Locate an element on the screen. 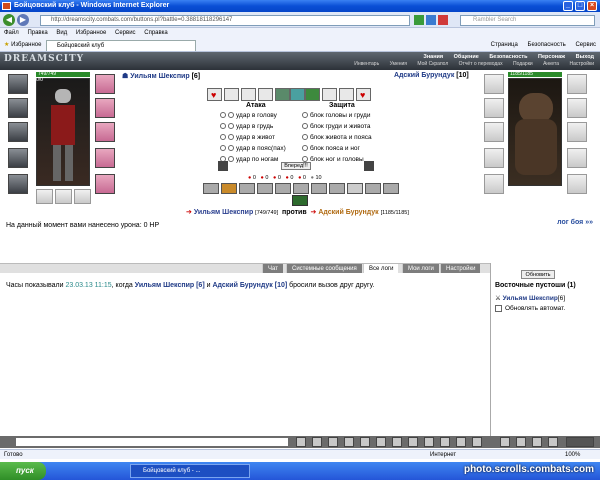 The image size is (600, 480). special-skill-icon is located at coordinates (300, 200).